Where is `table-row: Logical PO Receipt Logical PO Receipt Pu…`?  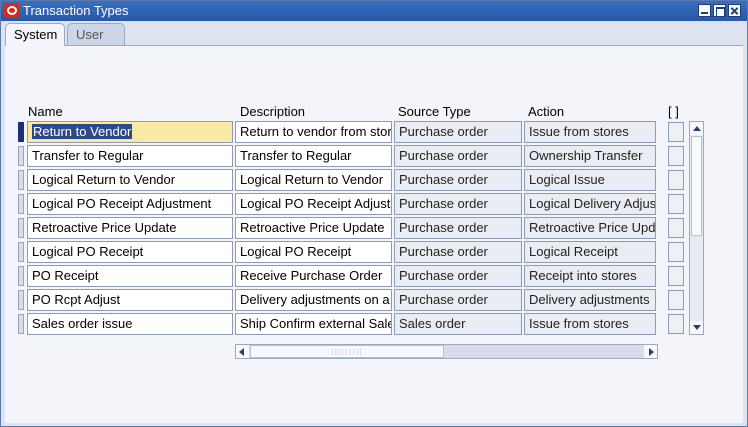 table-row: Logical PO Receipt Logical PO Receipt Pu… is located at coordinates (353, 252).